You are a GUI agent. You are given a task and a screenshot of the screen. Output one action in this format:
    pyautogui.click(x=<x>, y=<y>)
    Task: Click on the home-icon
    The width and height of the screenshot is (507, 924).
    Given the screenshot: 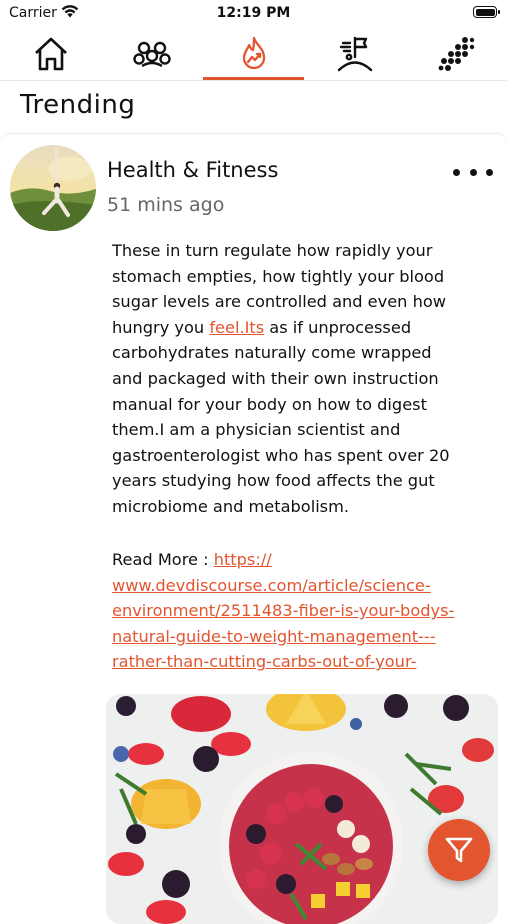 What is the action you would take?
    pyautogui.click(x=50, y=54)
    